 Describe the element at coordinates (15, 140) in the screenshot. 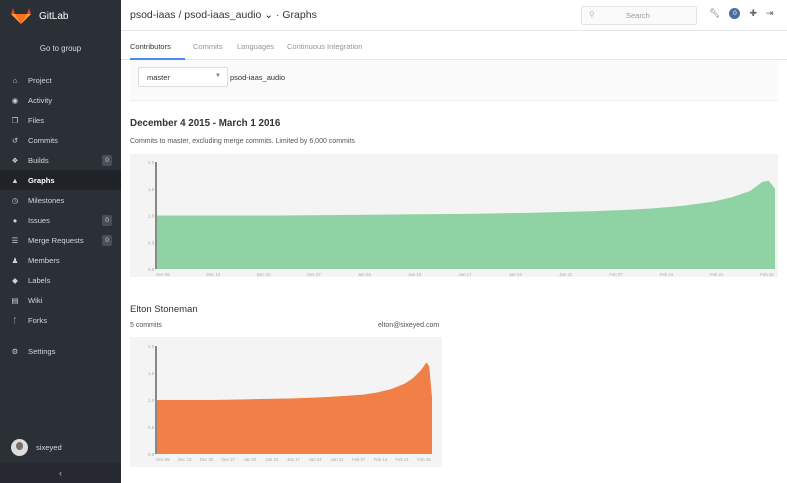

I see `history-icon: ↺` at that location.